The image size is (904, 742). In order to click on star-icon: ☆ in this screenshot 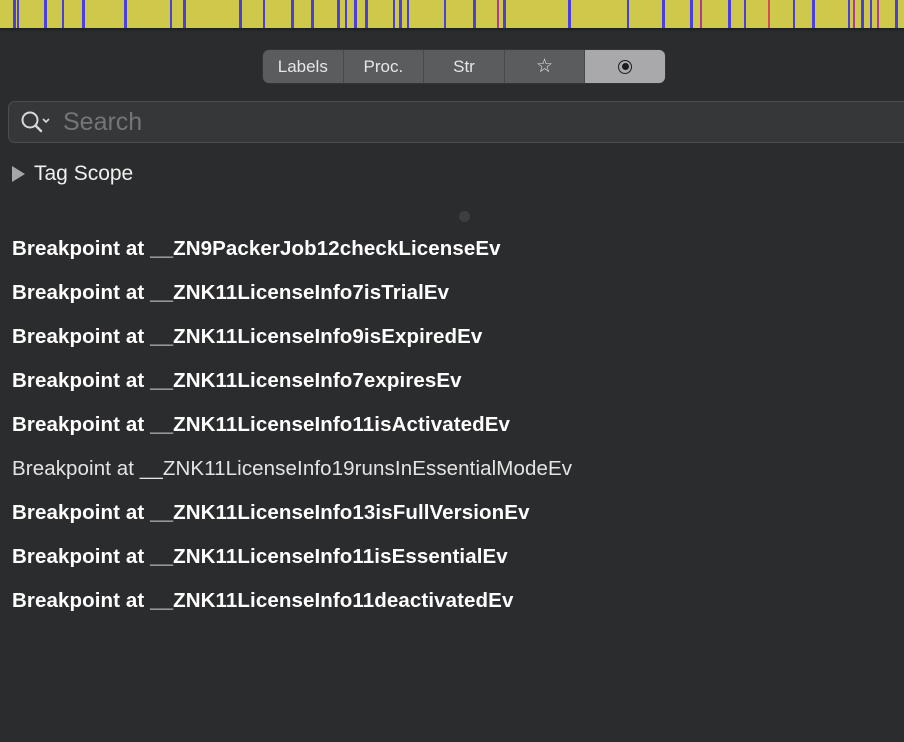, I will do `click(545, 66)`.